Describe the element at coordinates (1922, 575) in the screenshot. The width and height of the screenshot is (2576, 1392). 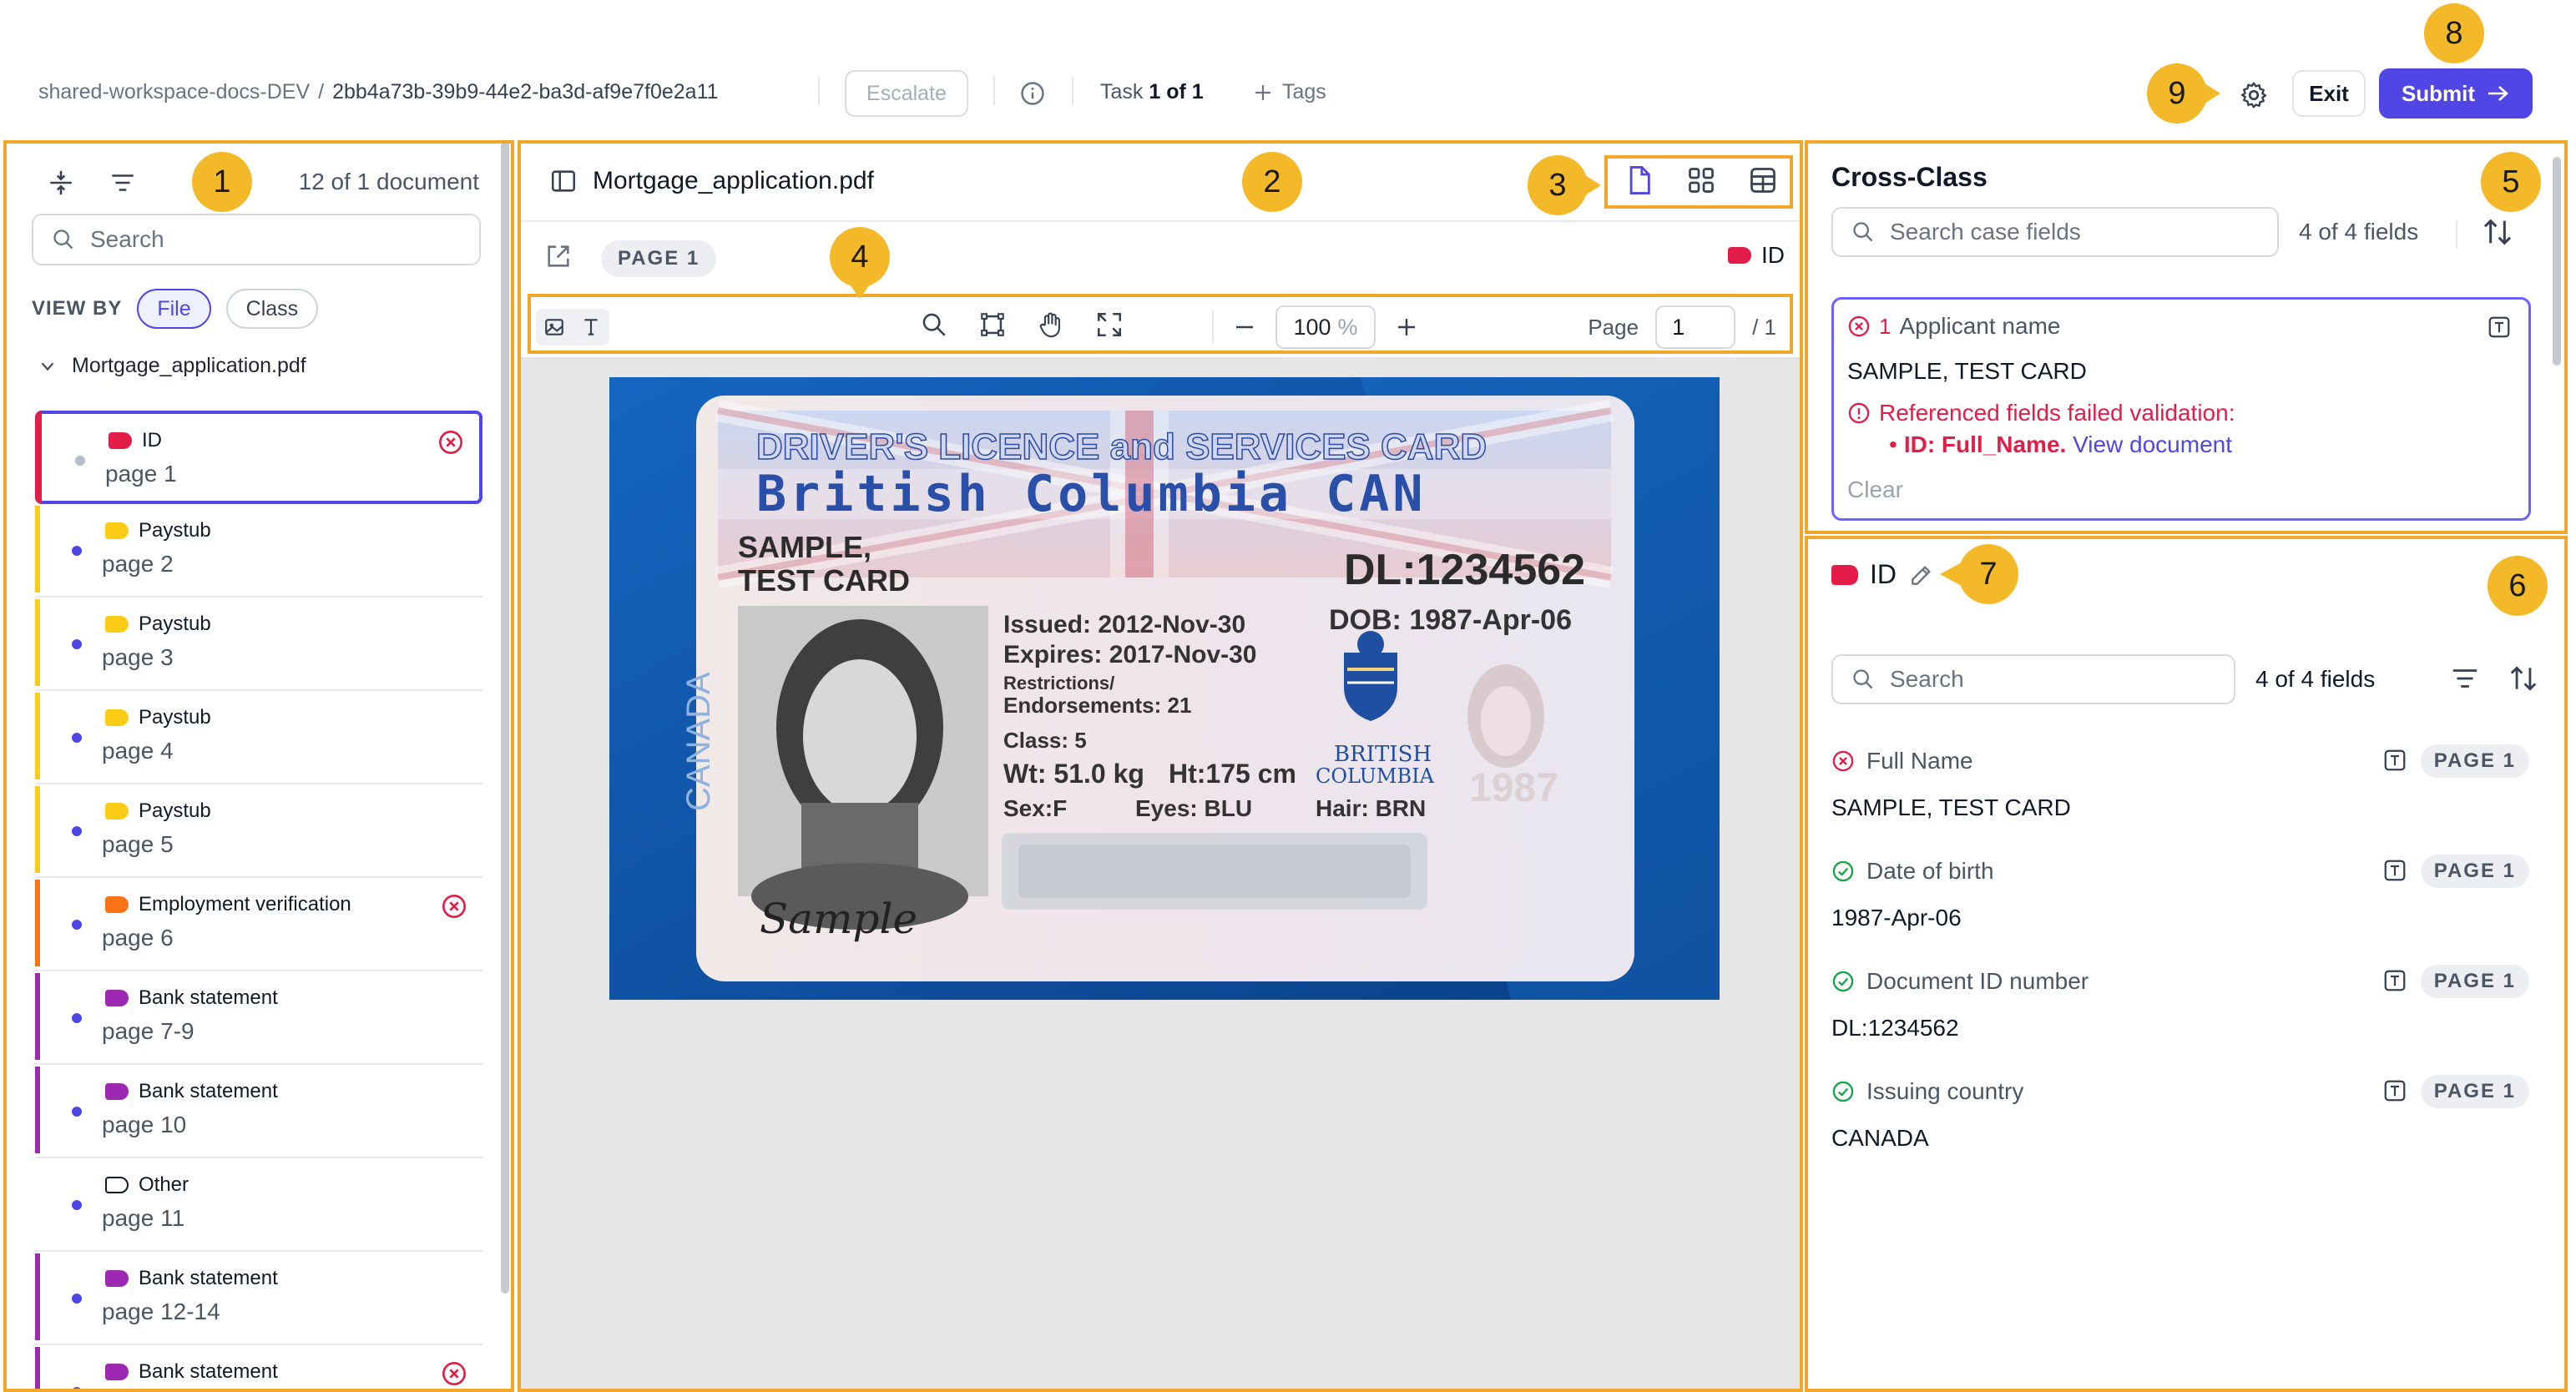
I see `edit-icon` at that location.